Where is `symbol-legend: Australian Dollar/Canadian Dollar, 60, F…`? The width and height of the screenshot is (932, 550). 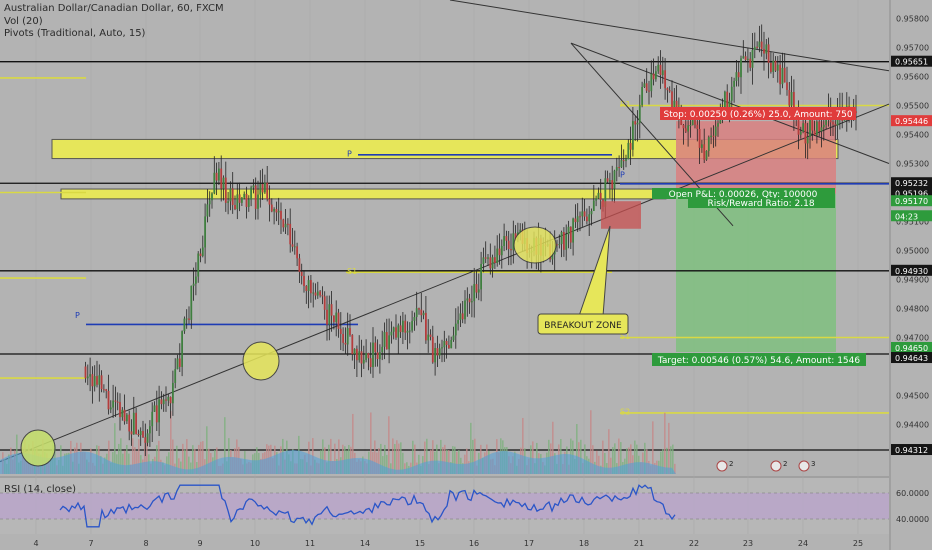 symbol-legend: Australian Dollar/Canadian Dollar, 60, F… is located at coordinates (114, 8).